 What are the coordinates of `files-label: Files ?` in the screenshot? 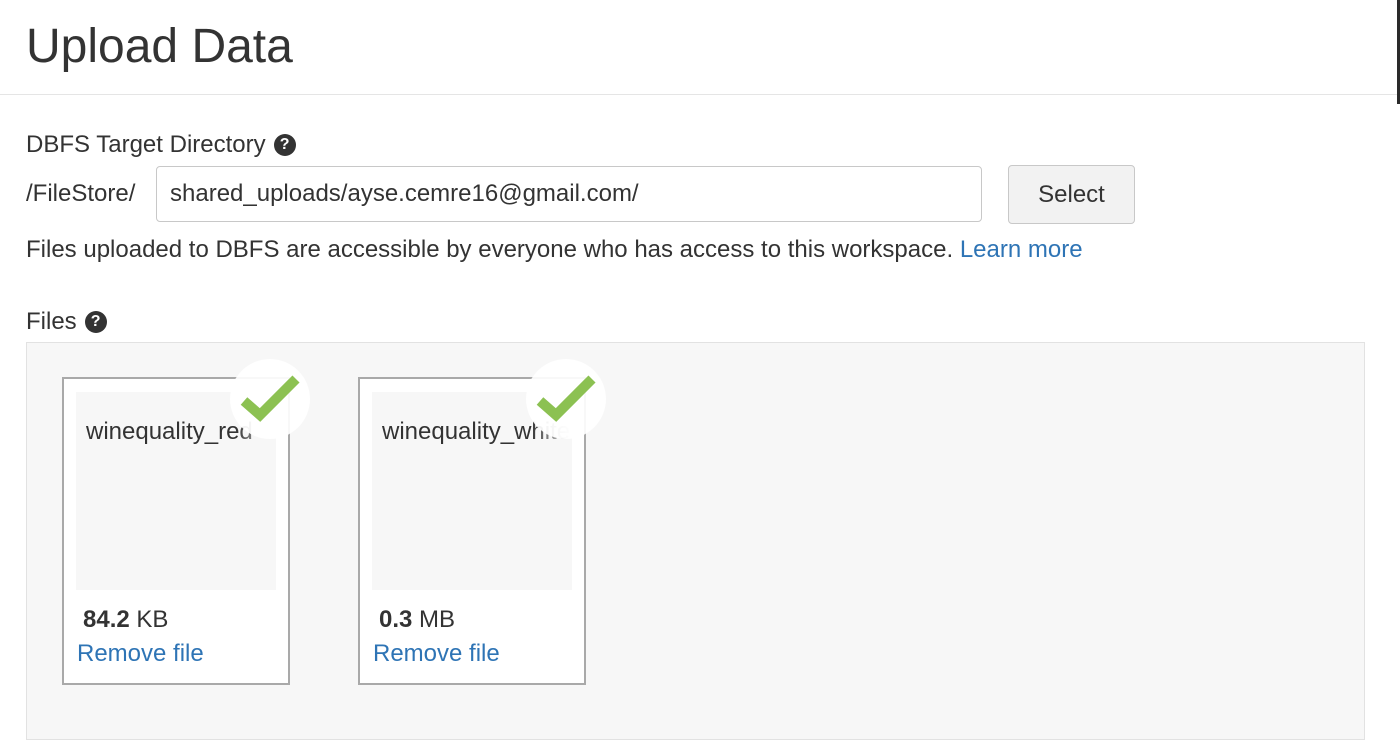 It's located at (66, 322).